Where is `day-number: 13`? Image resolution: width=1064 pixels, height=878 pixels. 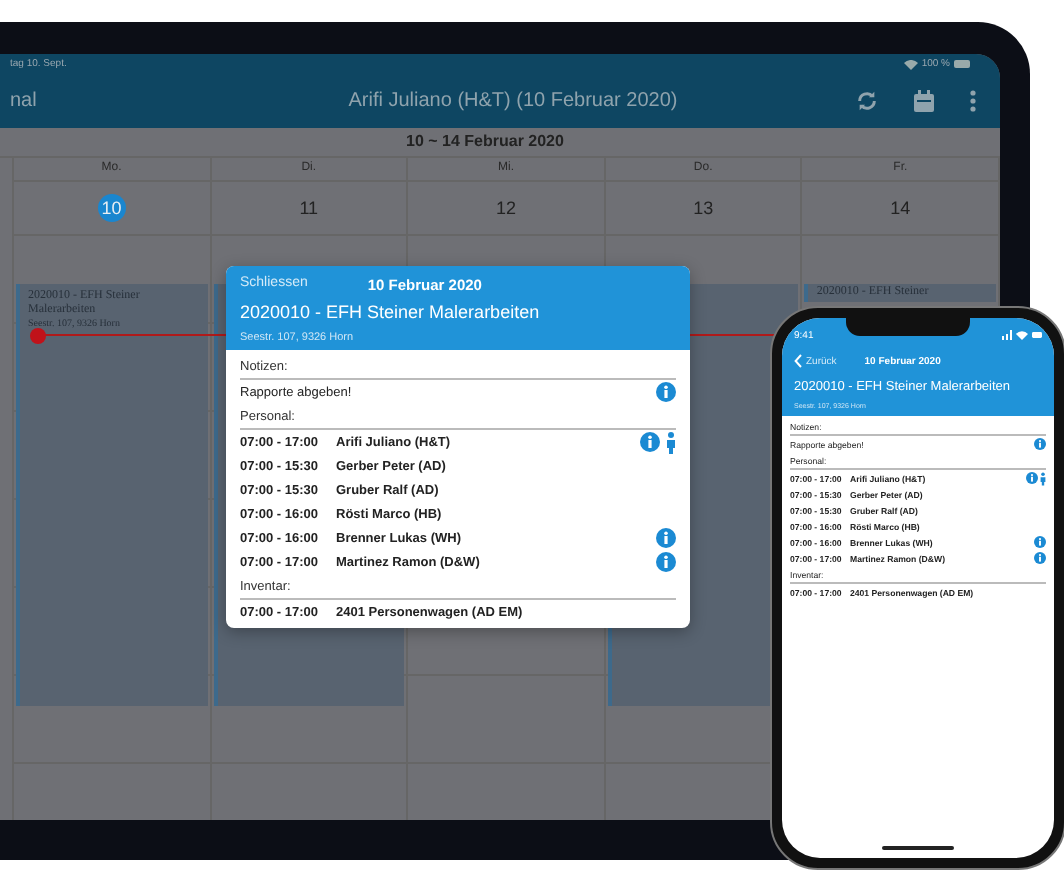 day-number: 13 is located at coordinates (703, 208).